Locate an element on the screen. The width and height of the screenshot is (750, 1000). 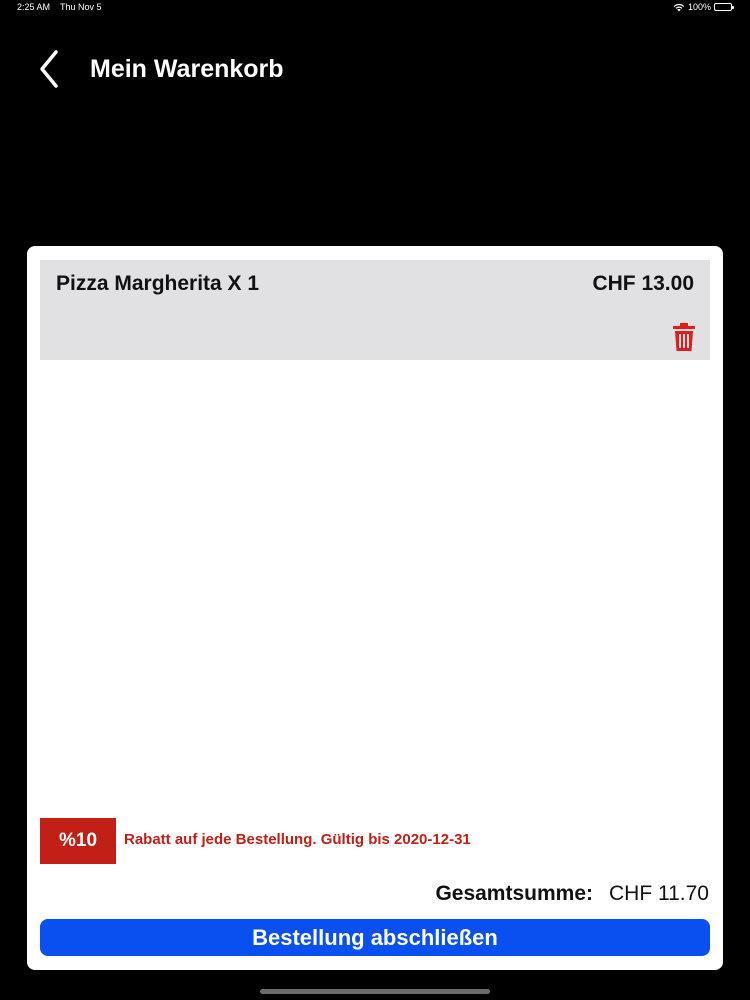
status-indicators: 100% is located at coordinates (703, 7).